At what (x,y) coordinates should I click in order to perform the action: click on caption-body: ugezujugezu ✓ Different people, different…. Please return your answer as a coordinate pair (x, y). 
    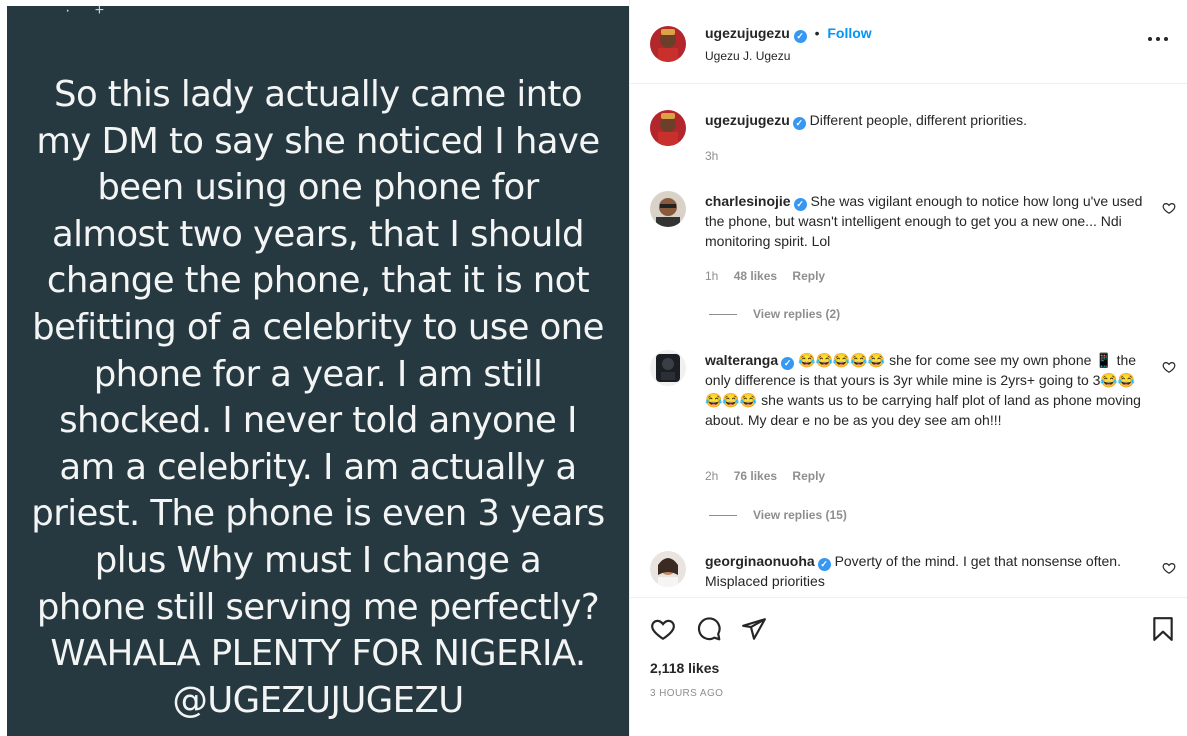
    Looking at the image, I should click on (925, 120).